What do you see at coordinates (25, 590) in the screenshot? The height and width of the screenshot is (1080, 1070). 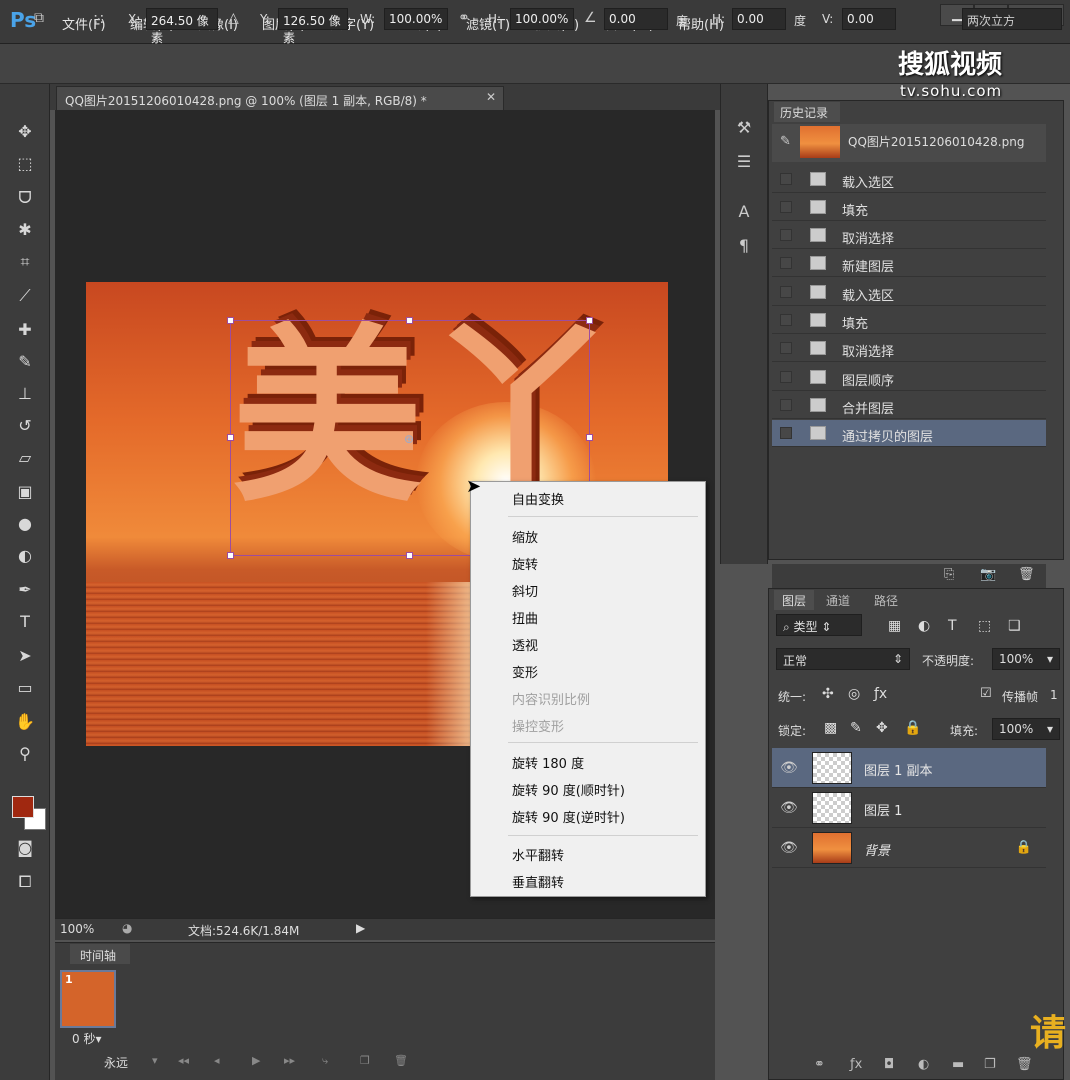 I see `pen-tool-icon: ✒` at bounding box center [25, 590].